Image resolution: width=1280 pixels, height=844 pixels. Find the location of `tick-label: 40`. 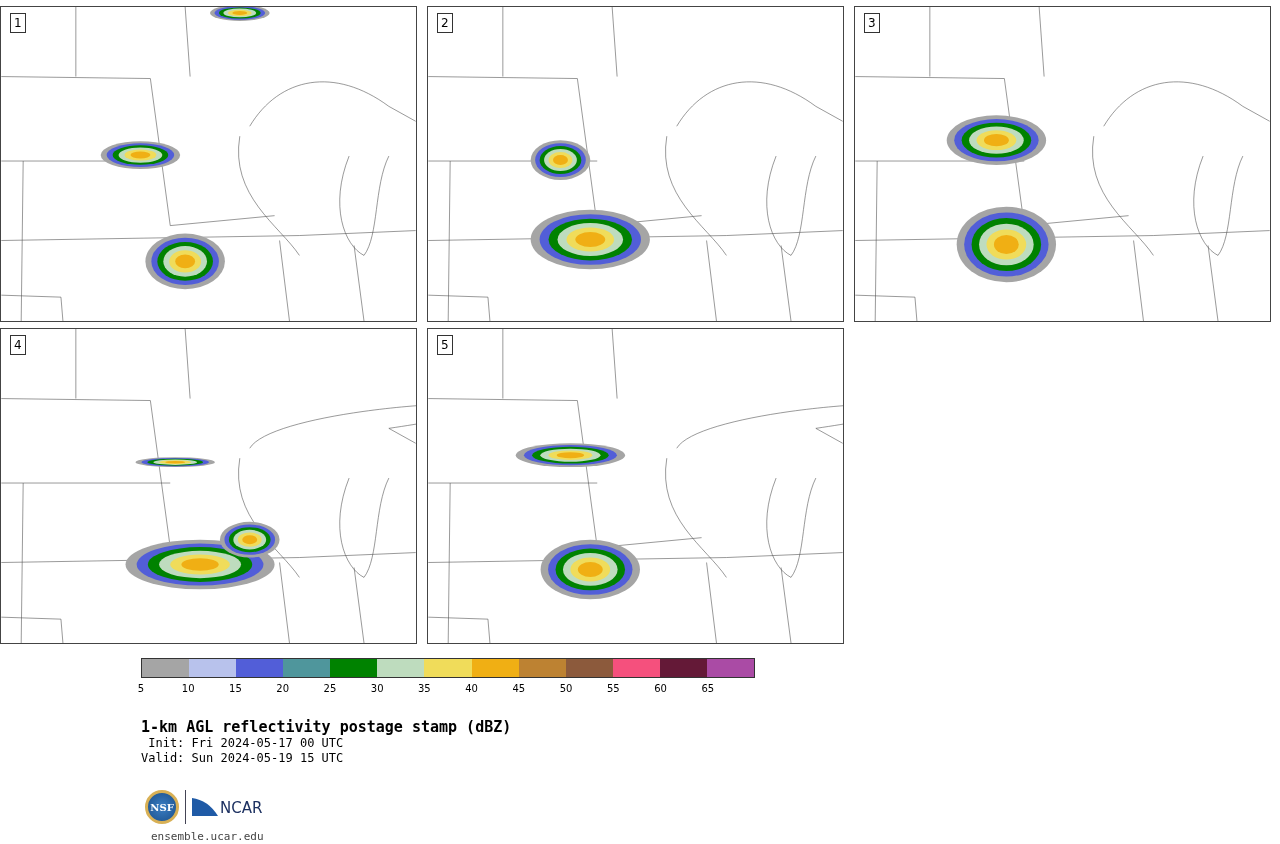

tick-label: 40 is located at coordinates (471, 688).